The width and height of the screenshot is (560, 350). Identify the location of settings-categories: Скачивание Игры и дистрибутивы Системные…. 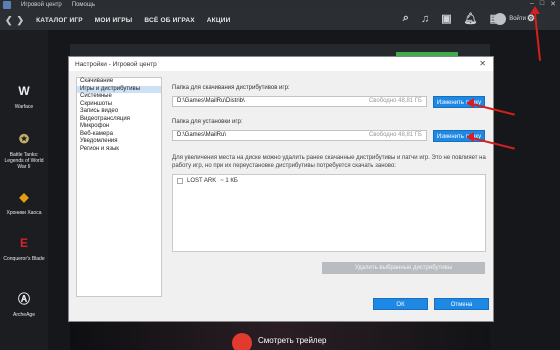
(119, 187).